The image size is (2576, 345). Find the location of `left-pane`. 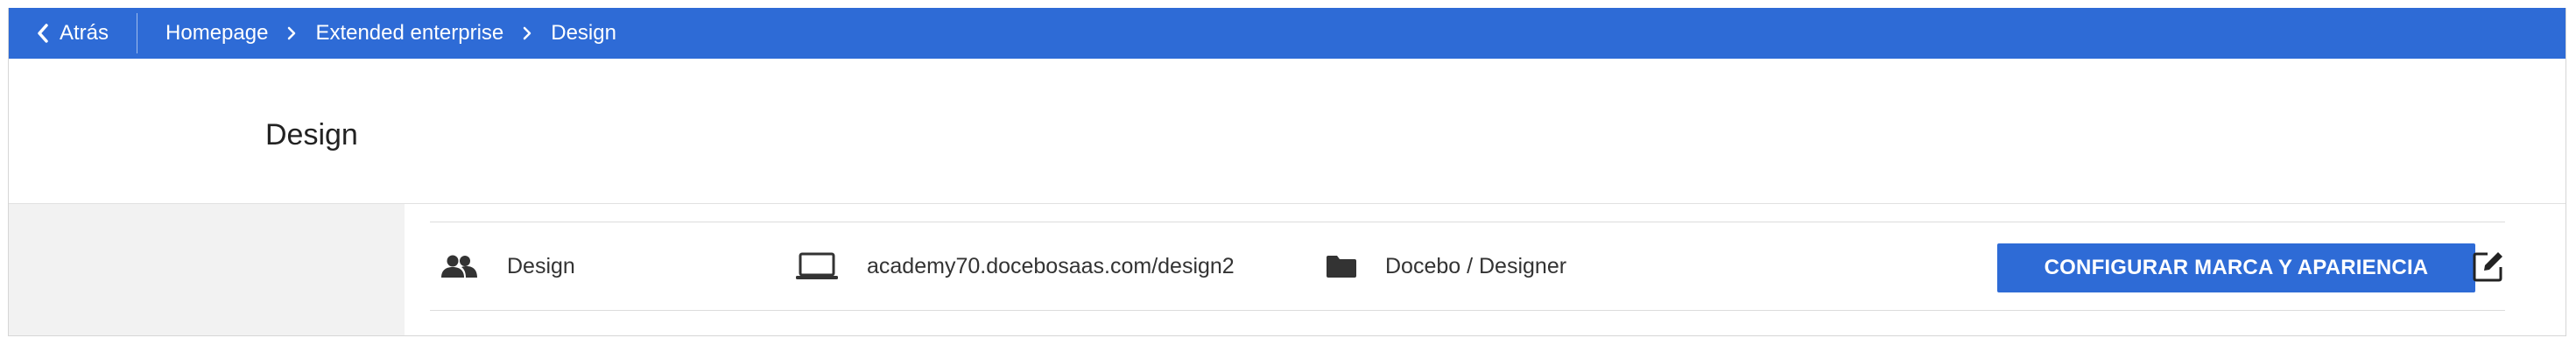

left-pane is located at coordinates (207, 269).